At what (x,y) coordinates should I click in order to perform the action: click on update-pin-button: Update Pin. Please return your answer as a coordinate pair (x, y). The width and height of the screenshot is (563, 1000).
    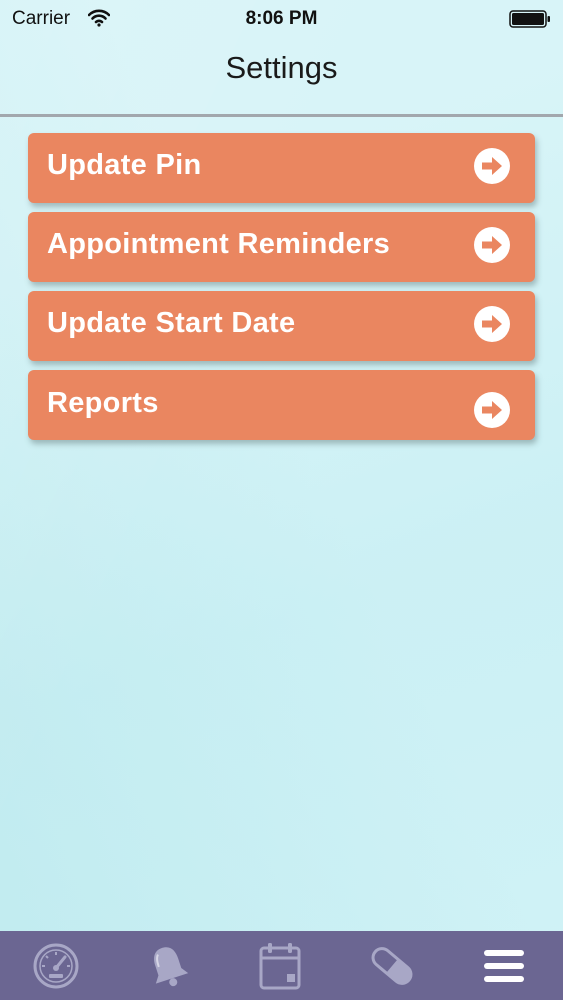
    Looking at the image, I should click on (281, 168).